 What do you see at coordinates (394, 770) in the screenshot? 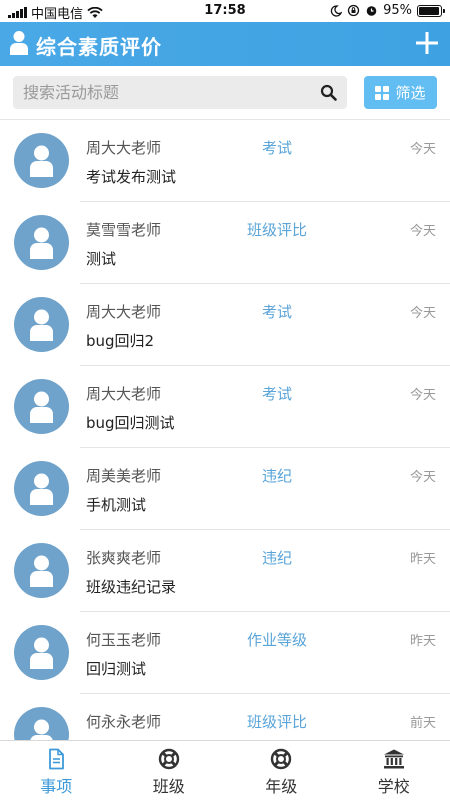
I see `tab-school: 学校` at bounding box center [394, 770].